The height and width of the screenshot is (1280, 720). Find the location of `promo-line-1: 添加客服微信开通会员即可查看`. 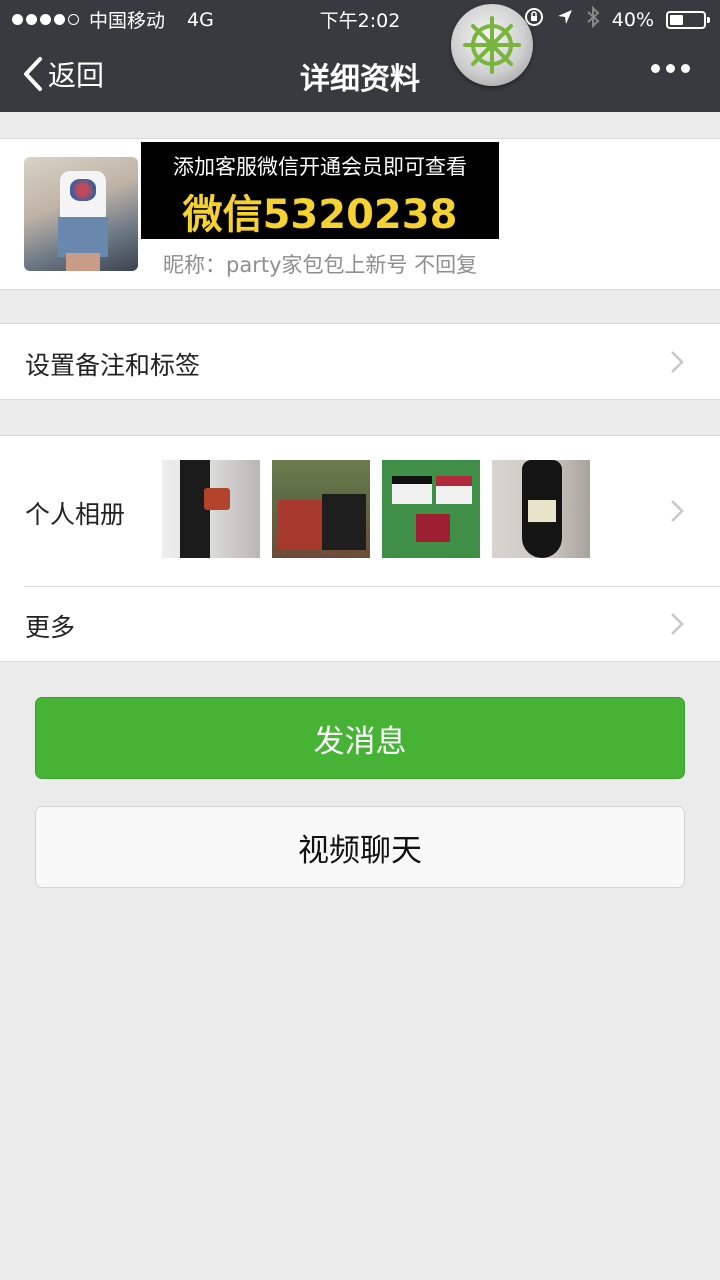

promo-line-1: 添加客服微信开通会员即可查看 is located at coordinates (320, 167).